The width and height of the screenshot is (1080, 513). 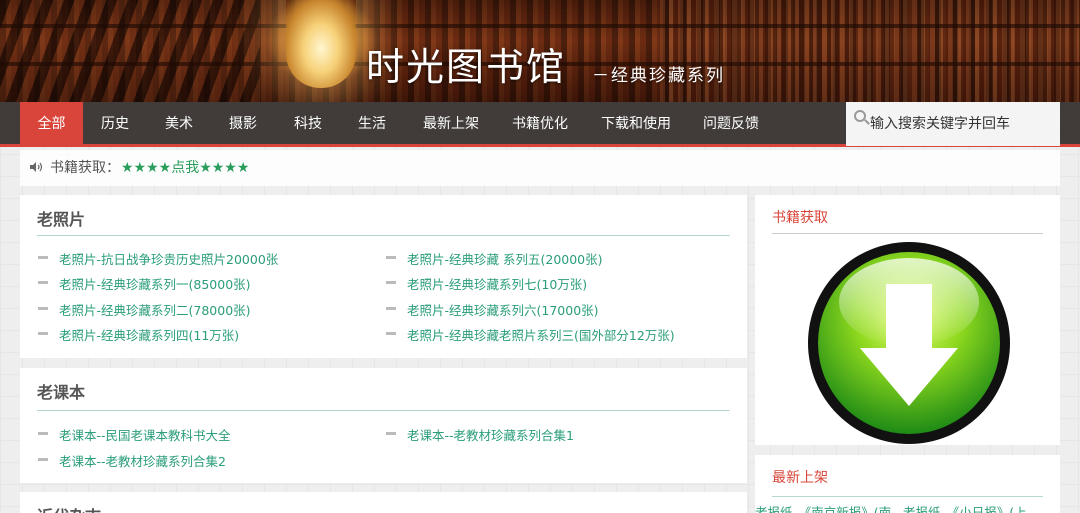 What do you see at coordinates (540, 168) in the screenshot?
I see `notice-bar: 书籍获取： ★★★★点我★★★★` at bounding box center [540, 168].